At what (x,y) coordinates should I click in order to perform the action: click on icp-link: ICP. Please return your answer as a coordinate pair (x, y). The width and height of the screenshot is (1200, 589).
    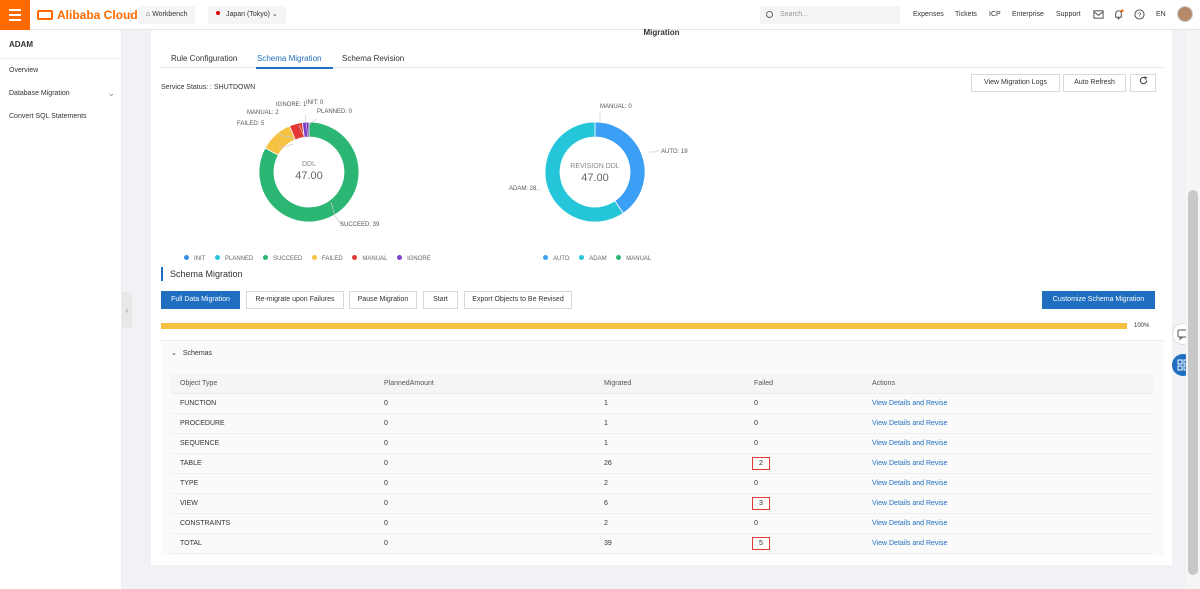
    Looking at the image, I should click on (995, 14).